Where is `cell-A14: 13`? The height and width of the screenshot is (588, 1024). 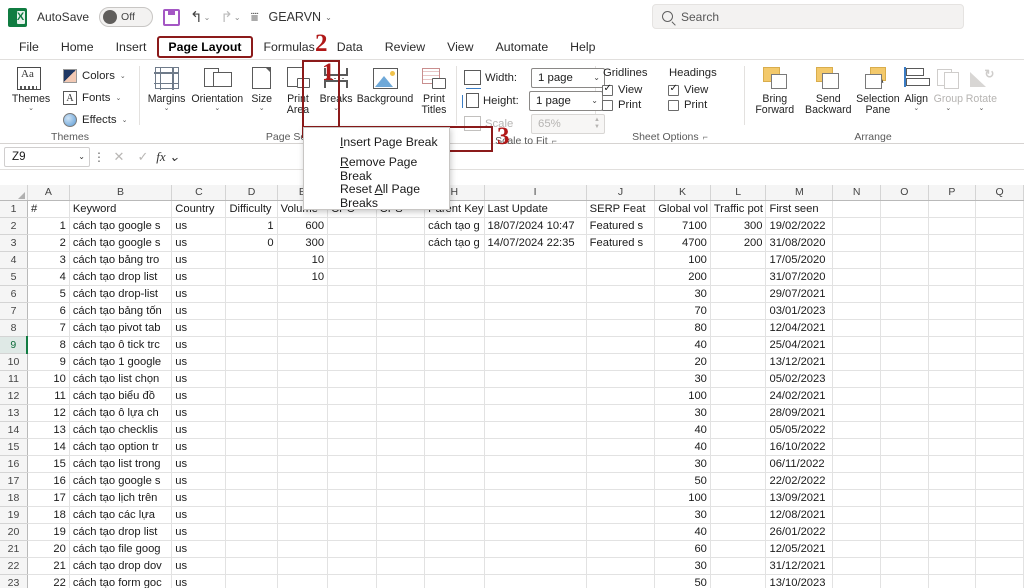 cell-A14: 13 is located at coordinates (48, 430).